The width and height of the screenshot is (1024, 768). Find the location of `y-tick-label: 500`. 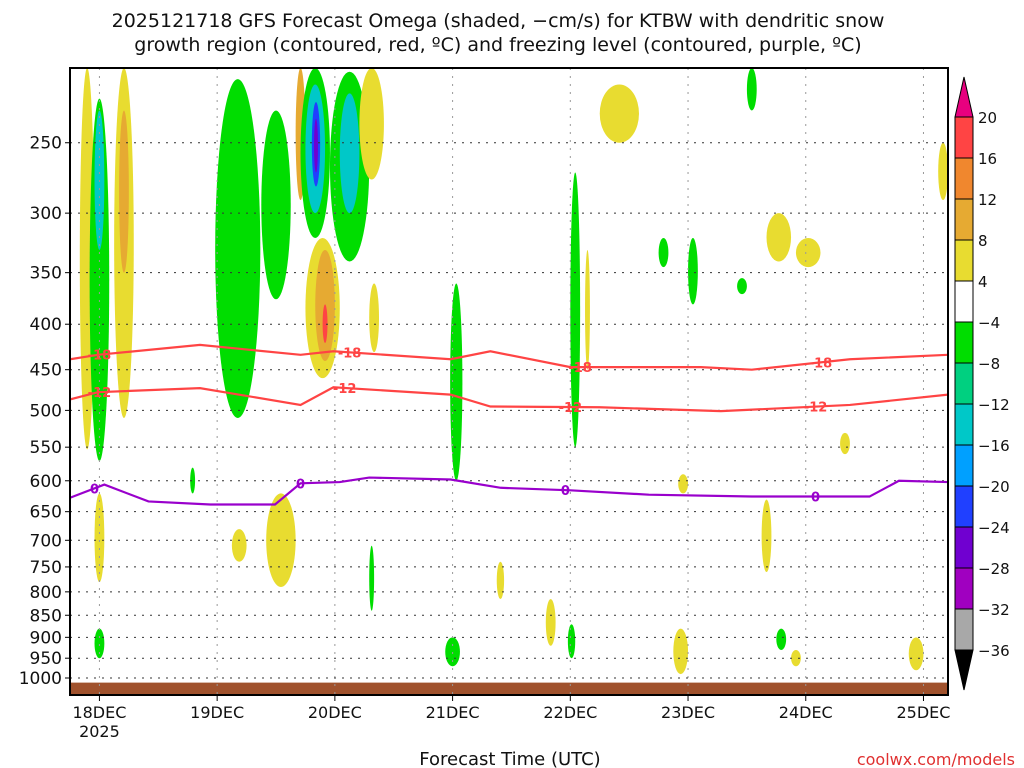

y-tick-label: 500 is located at coordinates (46, 411).